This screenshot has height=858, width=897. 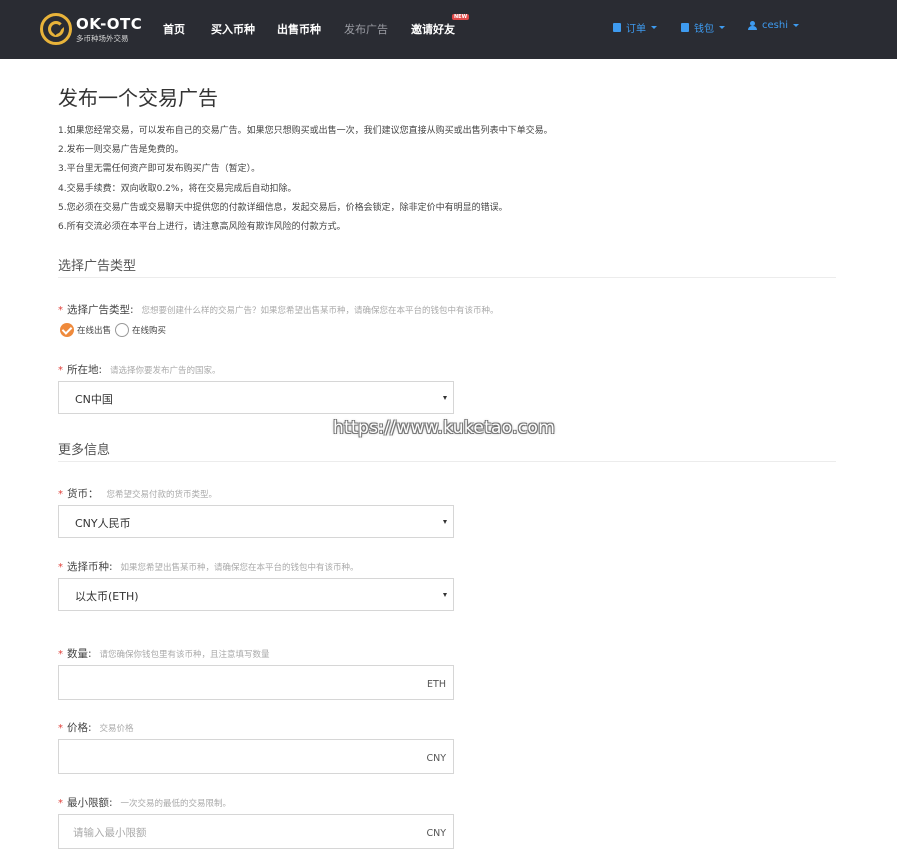 I want to click on nav-buy-coins: 买入币种, so click(x=233, y=29).